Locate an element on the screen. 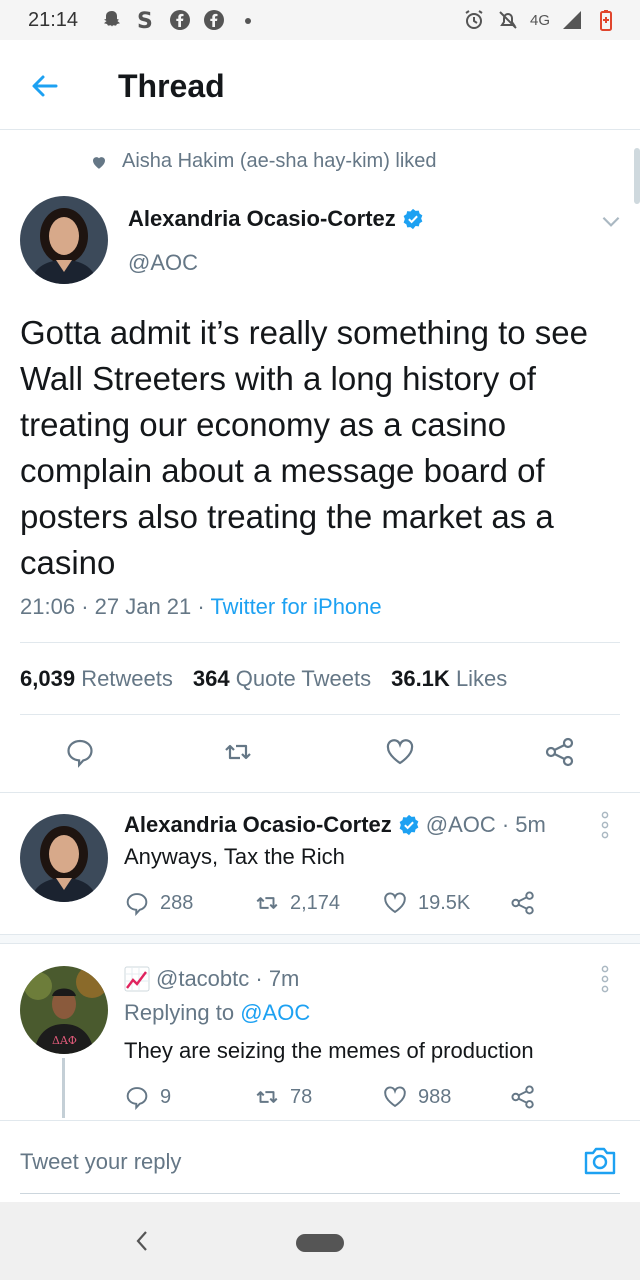 The image size is (640, 1280). reply-actions: 9 78 988 is located at coordinates (339, 1099).